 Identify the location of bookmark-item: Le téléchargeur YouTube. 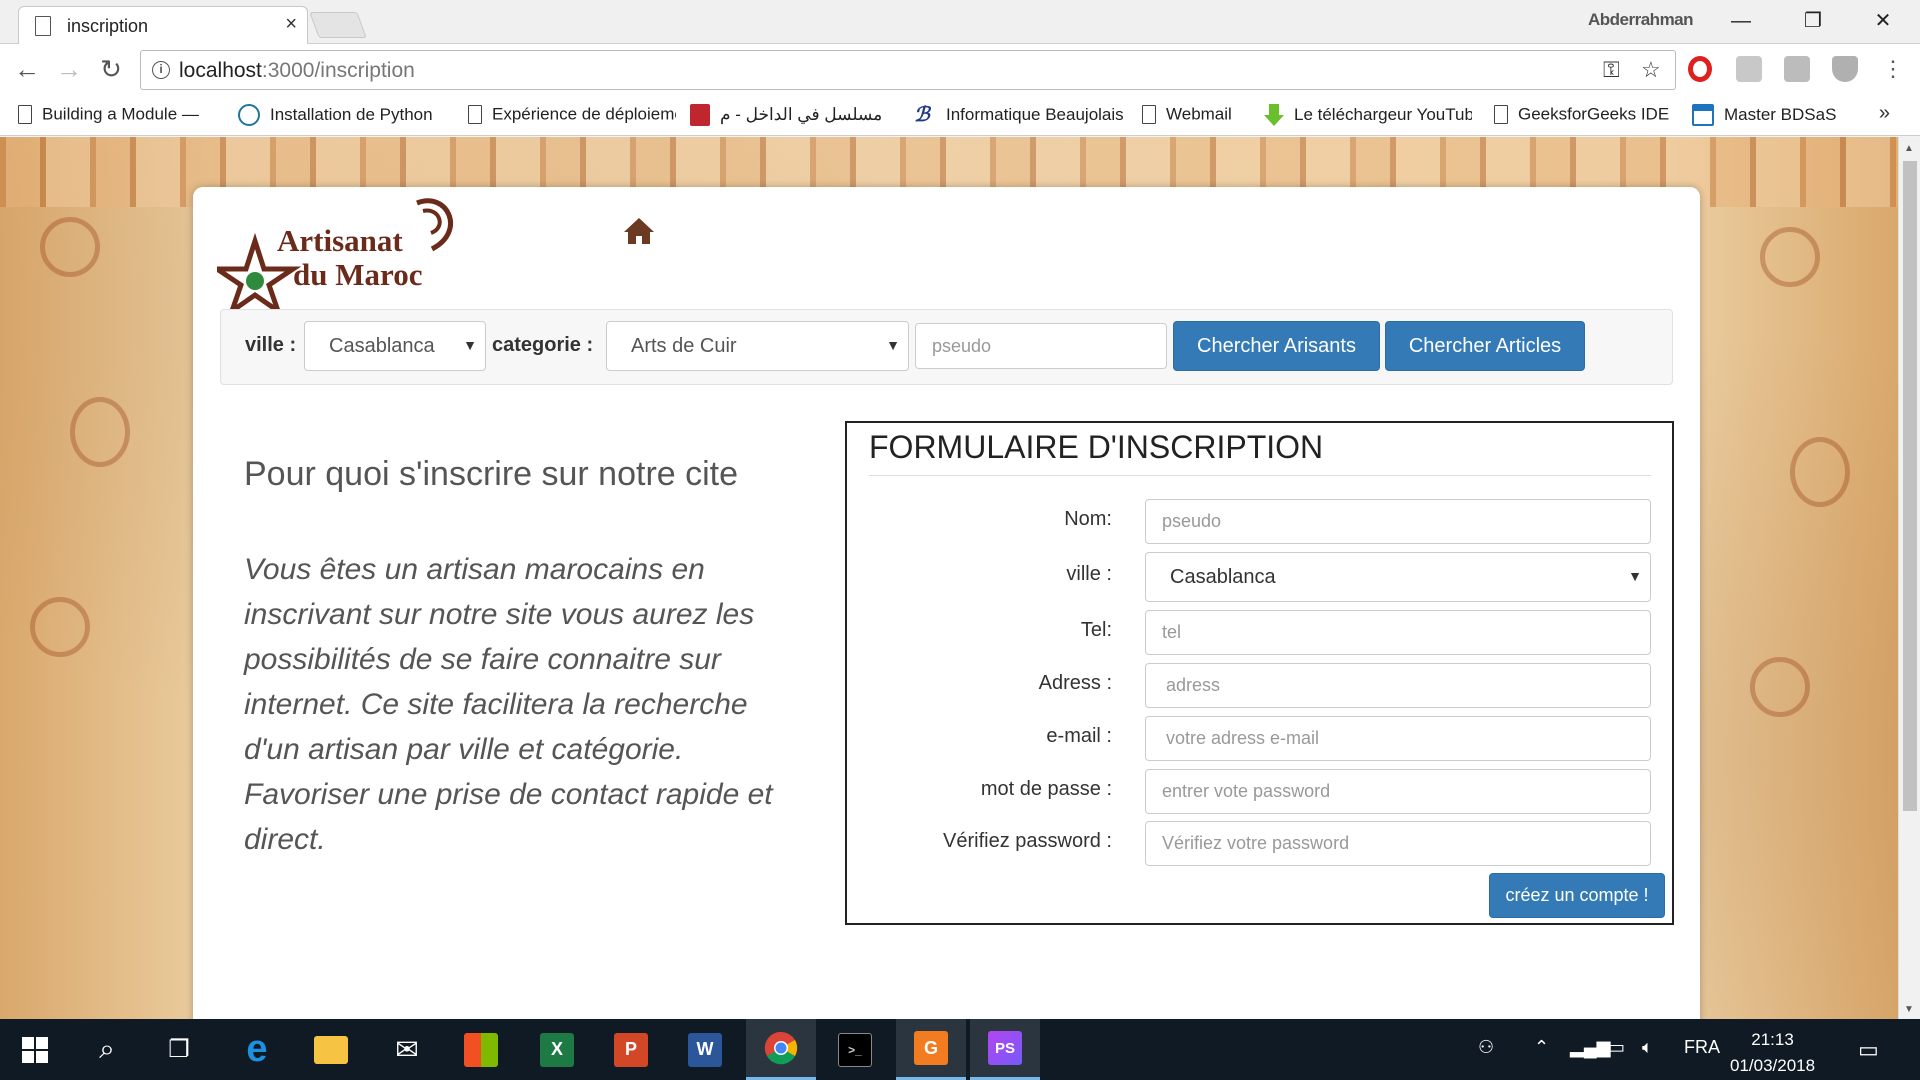
(1368, 116).